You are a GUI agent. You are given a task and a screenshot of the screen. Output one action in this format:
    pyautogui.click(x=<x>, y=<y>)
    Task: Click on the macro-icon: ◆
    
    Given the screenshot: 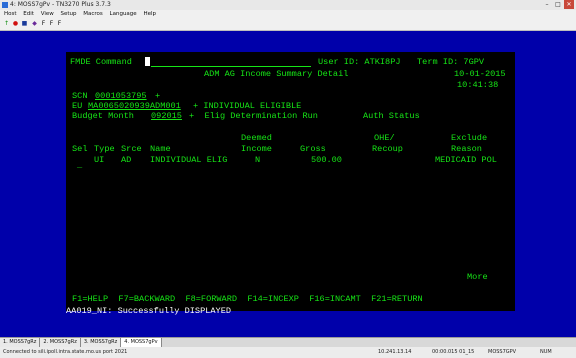 What is the action you would take?
    pyautogui.click(x=34, y=23)
    